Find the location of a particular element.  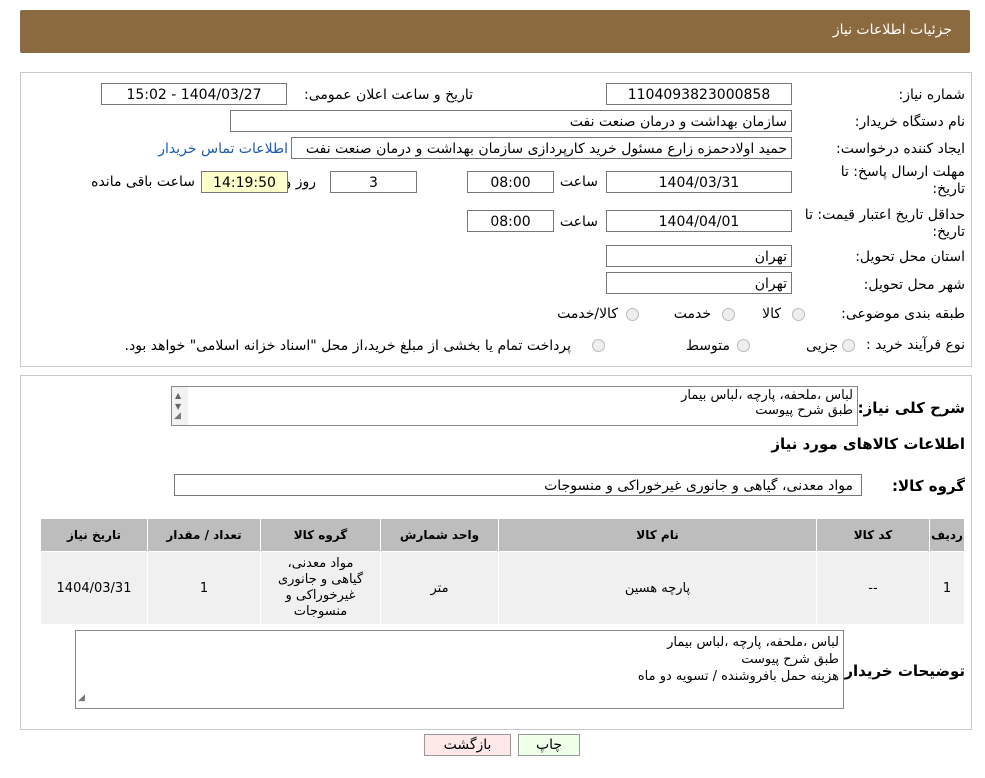

cell-name: پارچه هسین is located at coordinates (657, 588).